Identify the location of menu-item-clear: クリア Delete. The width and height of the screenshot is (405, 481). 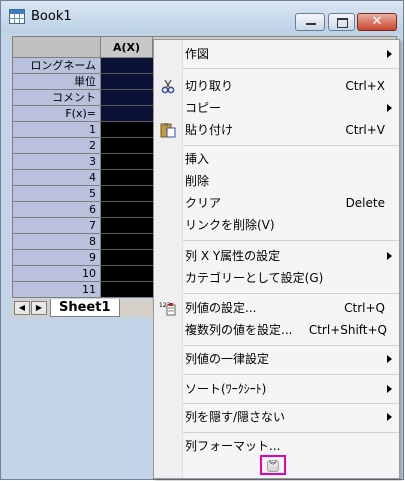
(276, 203).